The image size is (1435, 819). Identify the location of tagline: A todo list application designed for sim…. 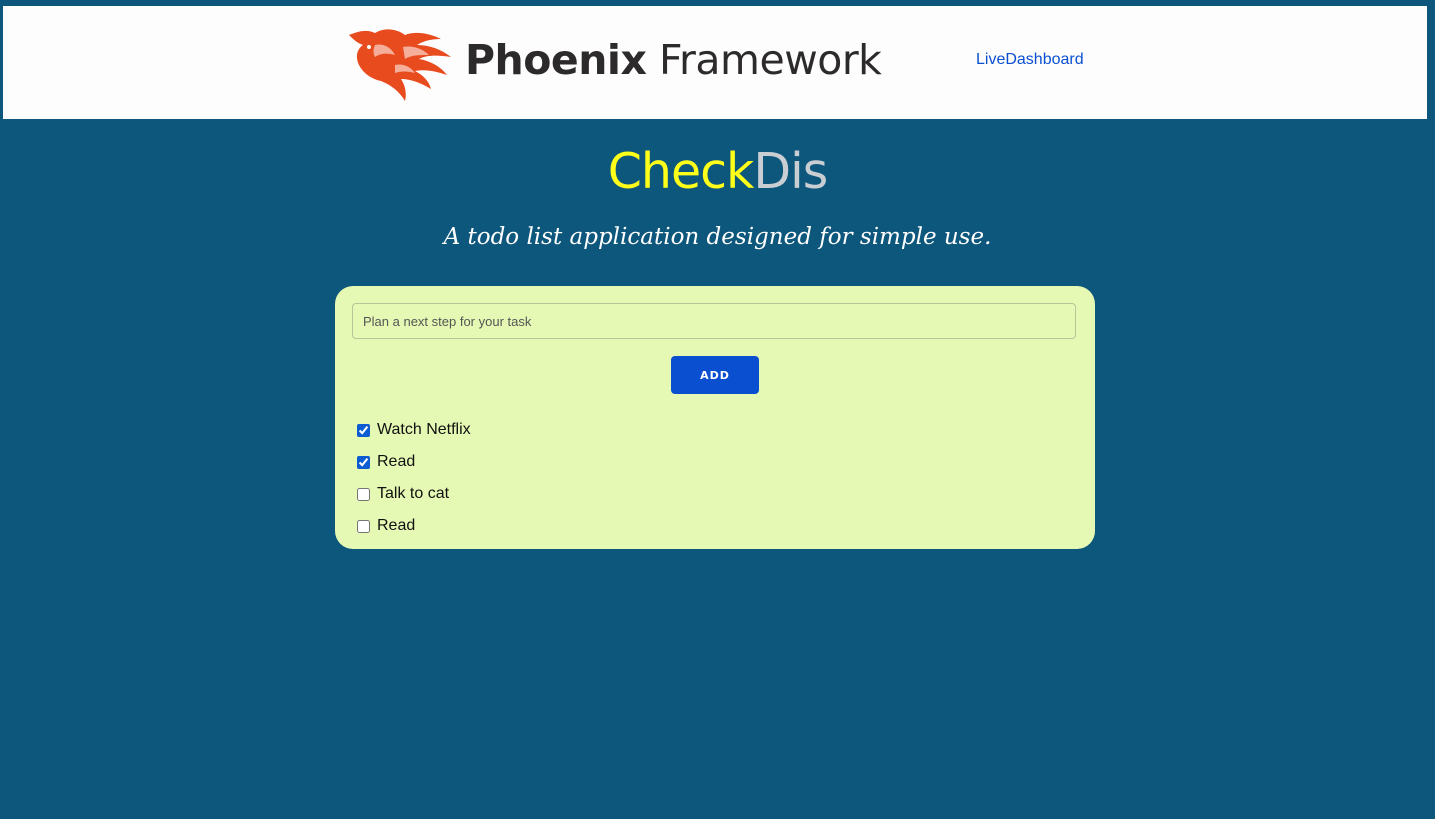
(717, 237).